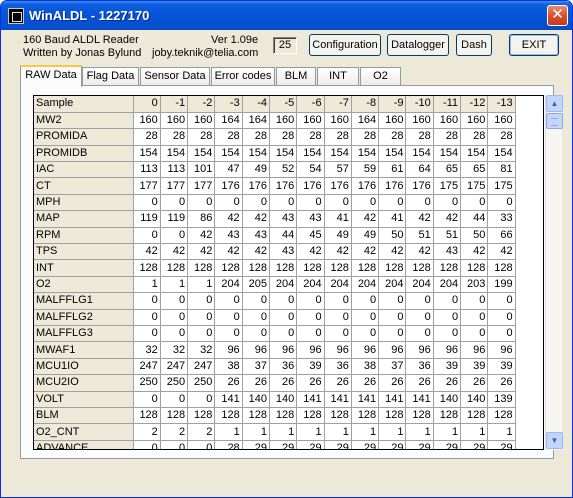 The width and height of the screenshot is (573, 498). What do you see at coordinates (338, 104) in the screenshot?
I see `column-header: -7` at bounding box center [338, 104].